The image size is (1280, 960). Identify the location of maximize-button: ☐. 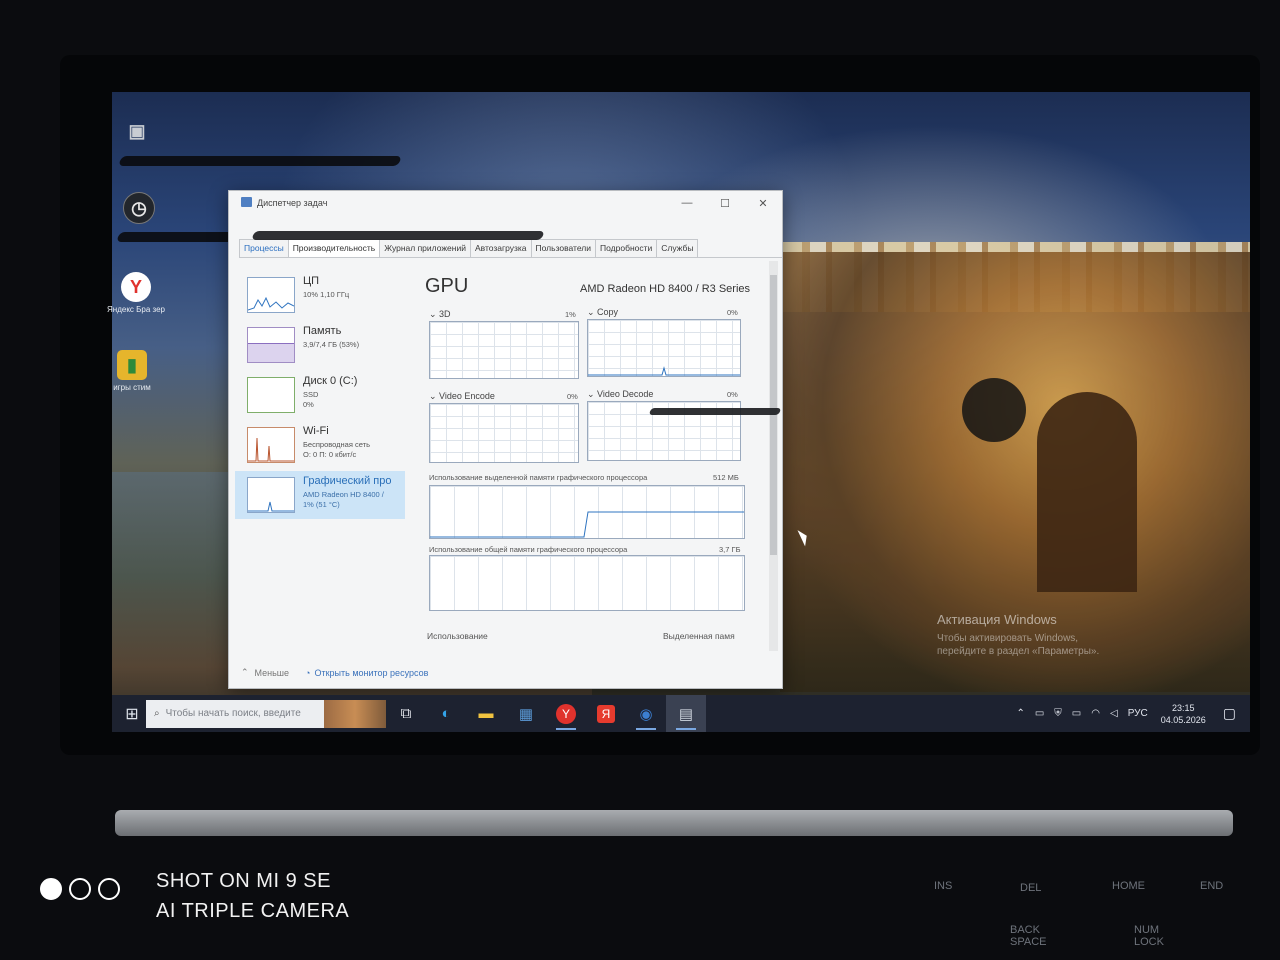
(725, 203).